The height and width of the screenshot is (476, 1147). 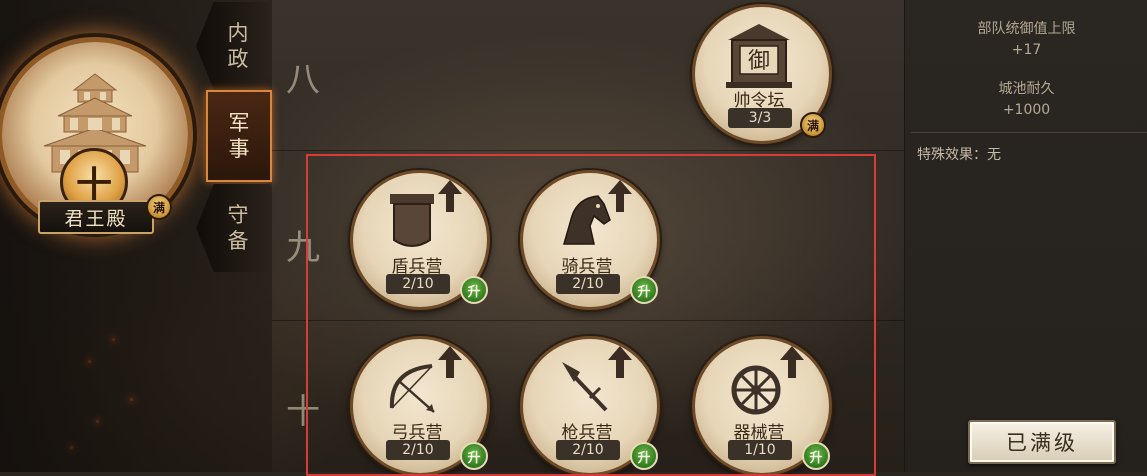 What do you see at coordinates (1029, 132) in the screenshot?
I see `divider` at bounding box center [1029, 132].